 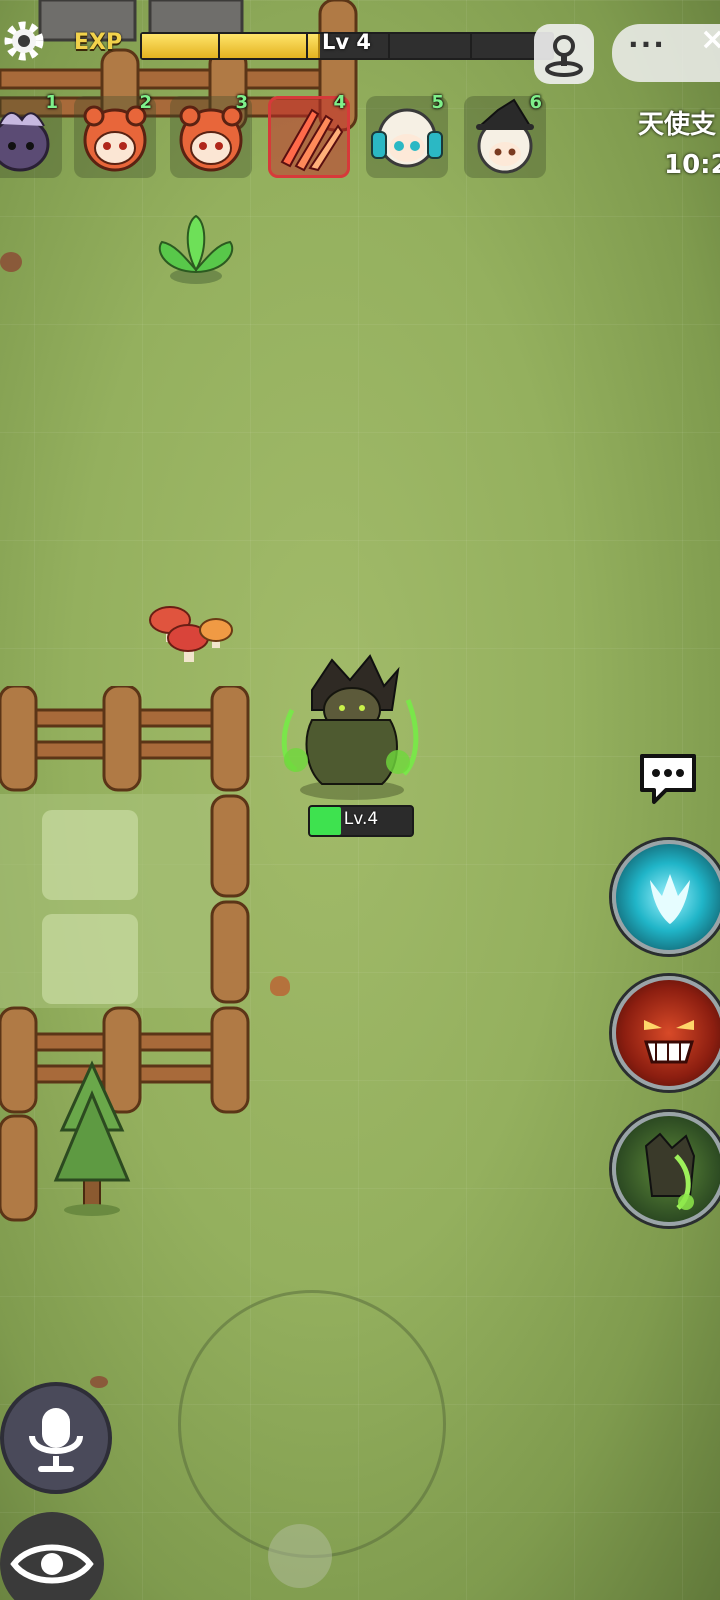 I want to click on settings-gear-icon, so click(x=25, y=41).